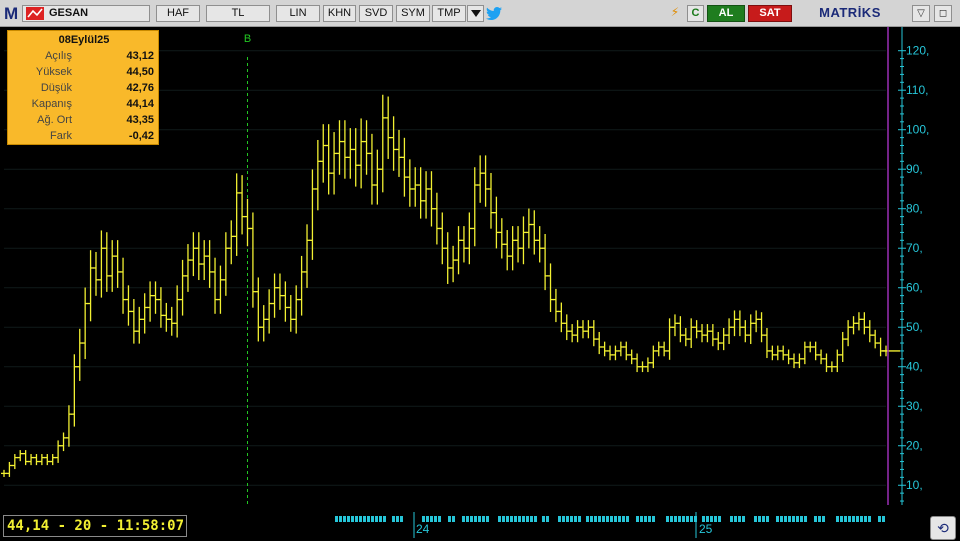 This screenshot has width=960, height=541. What do you see at coordinates (917, 51) in the screenshot?
I see `axis-tick-label: 120,` at bounding box center [917, 51].